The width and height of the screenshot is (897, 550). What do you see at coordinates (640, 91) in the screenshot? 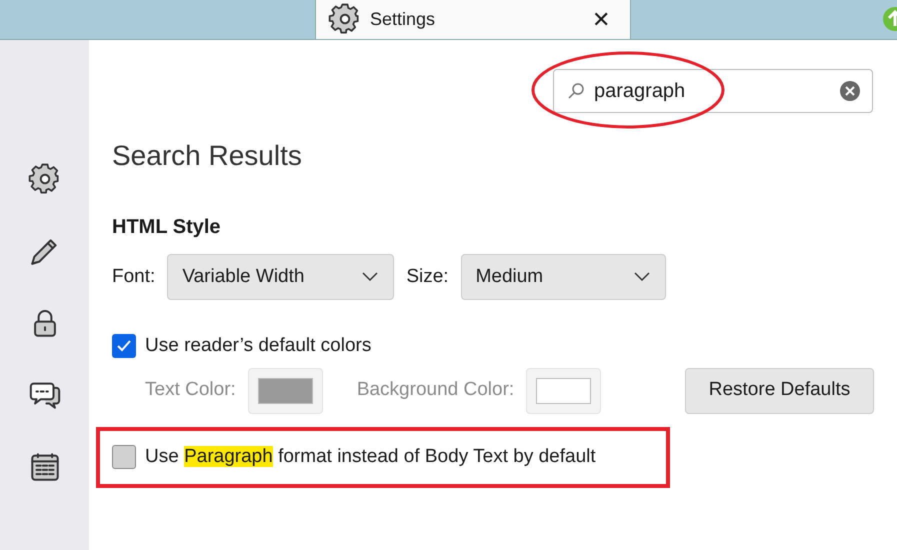
I see `search-value: paragraph` at bounding box center [640, 91].